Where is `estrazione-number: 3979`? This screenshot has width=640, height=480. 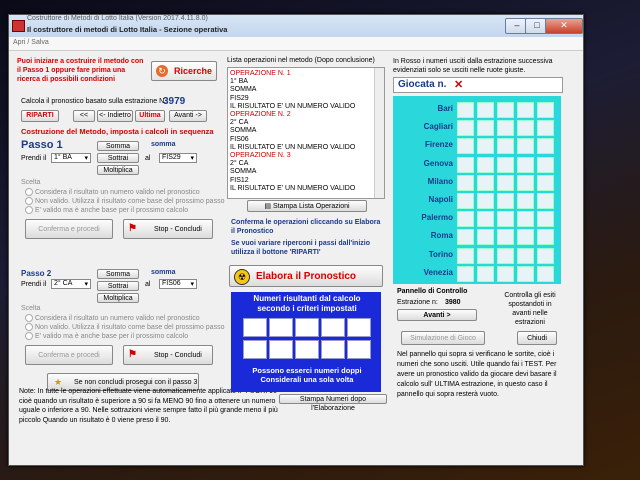 estrazione-number: 3979 is located at coordinates (174, 101).